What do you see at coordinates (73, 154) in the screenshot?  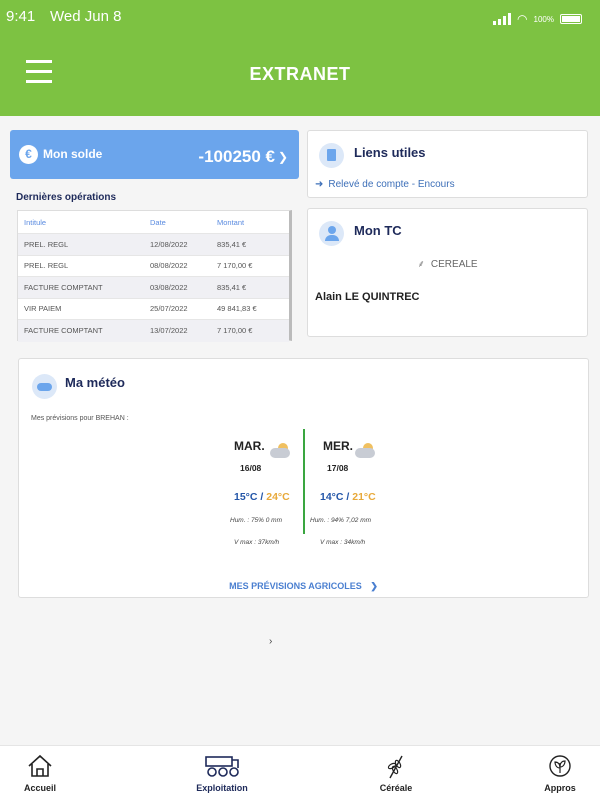 I see `balance-label: Mon solde` at bounding box center [73, 154].